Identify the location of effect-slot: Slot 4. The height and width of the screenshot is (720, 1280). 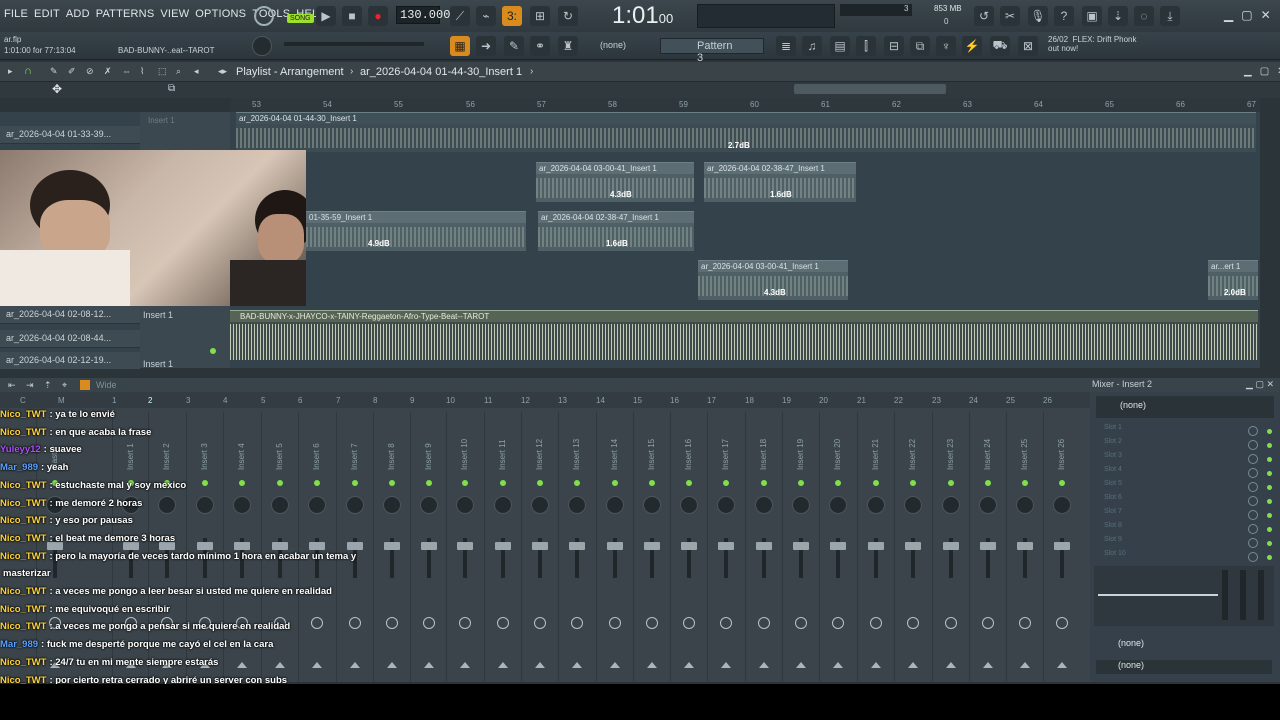
(1185, 473).